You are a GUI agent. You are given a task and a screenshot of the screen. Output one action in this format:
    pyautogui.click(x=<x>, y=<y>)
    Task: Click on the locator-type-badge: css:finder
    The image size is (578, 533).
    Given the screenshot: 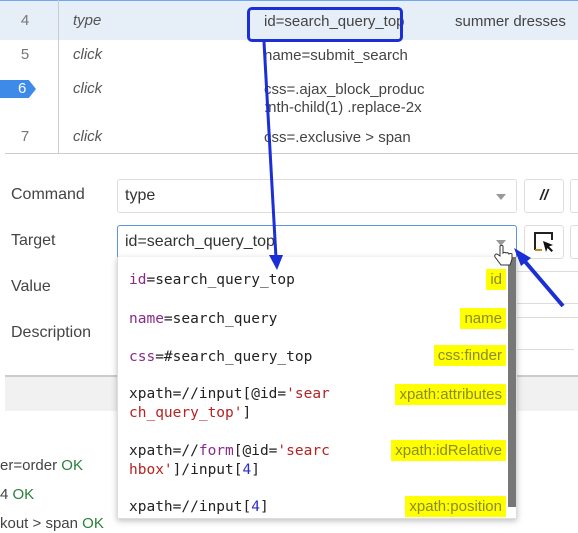 What is the action you would take?
    pyautogui.click(x=469, y=355)
    